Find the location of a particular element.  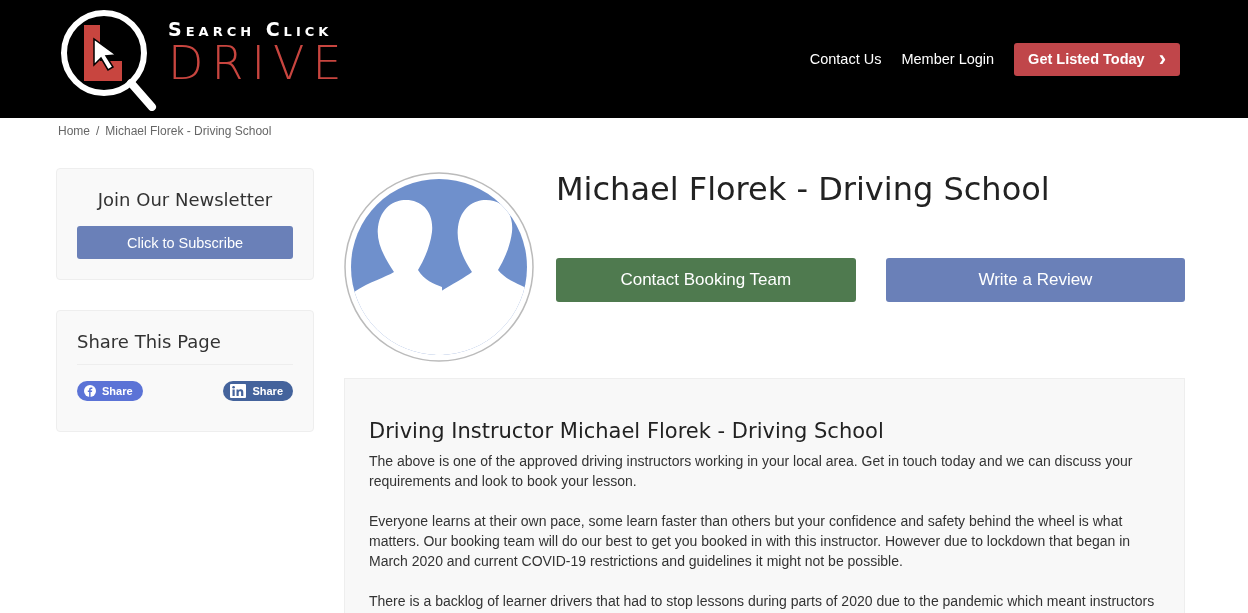

linkedin-icon is located at coordinates (238, 391).